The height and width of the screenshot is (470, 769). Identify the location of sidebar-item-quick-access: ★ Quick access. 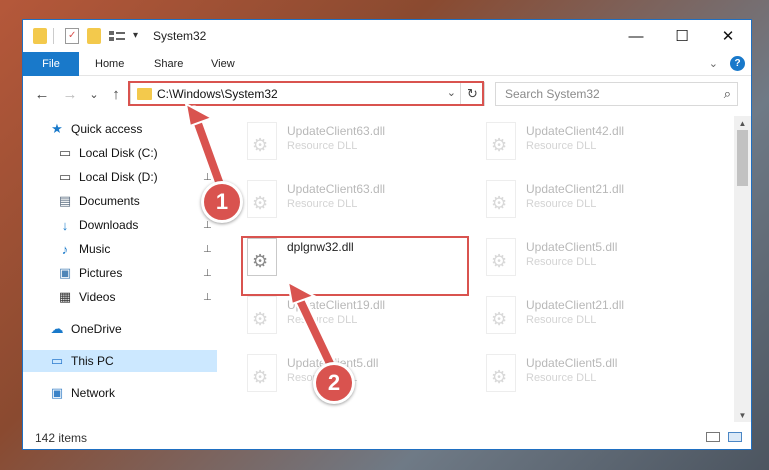
(120, 129).